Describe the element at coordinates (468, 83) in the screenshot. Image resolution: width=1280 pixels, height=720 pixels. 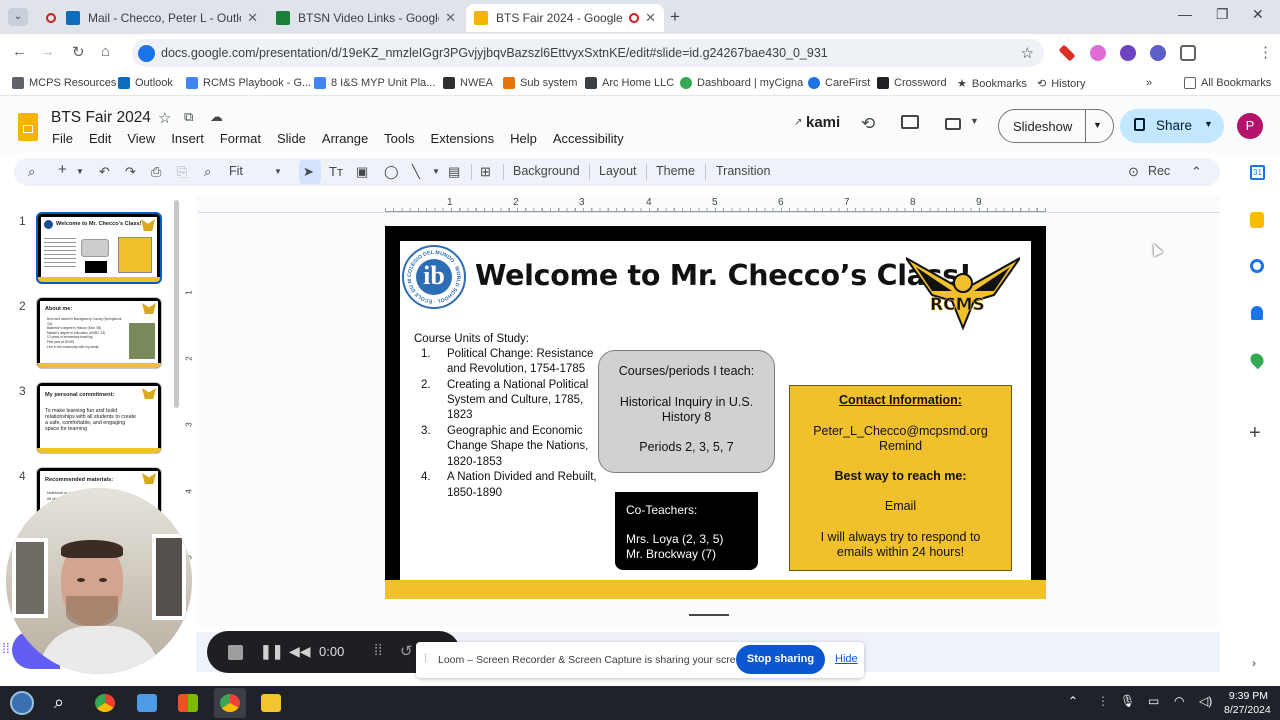
I see `bookmark-item: NWEA` at that location.